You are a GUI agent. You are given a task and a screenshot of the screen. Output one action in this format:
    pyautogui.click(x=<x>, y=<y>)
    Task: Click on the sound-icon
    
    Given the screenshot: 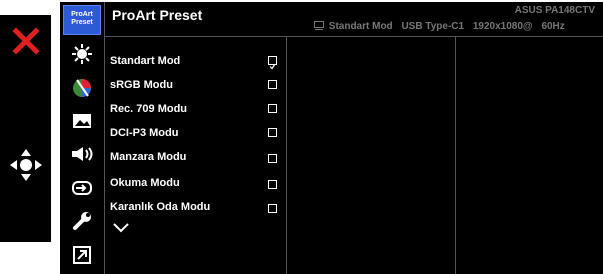 What is the action you would take?
    pyautogui.click(x=82, y=154)
    